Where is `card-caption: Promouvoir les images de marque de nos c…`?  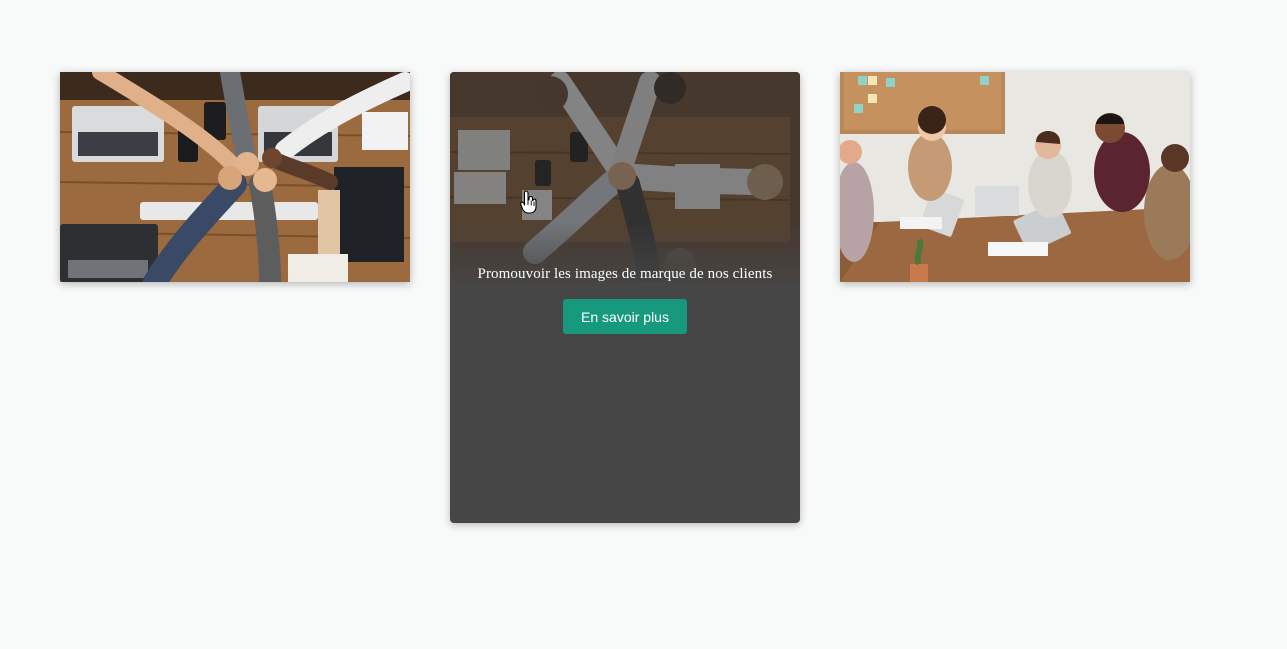
card-caption: Promouvoir les images de marque de nos c… is located at coordinates (625, 274).